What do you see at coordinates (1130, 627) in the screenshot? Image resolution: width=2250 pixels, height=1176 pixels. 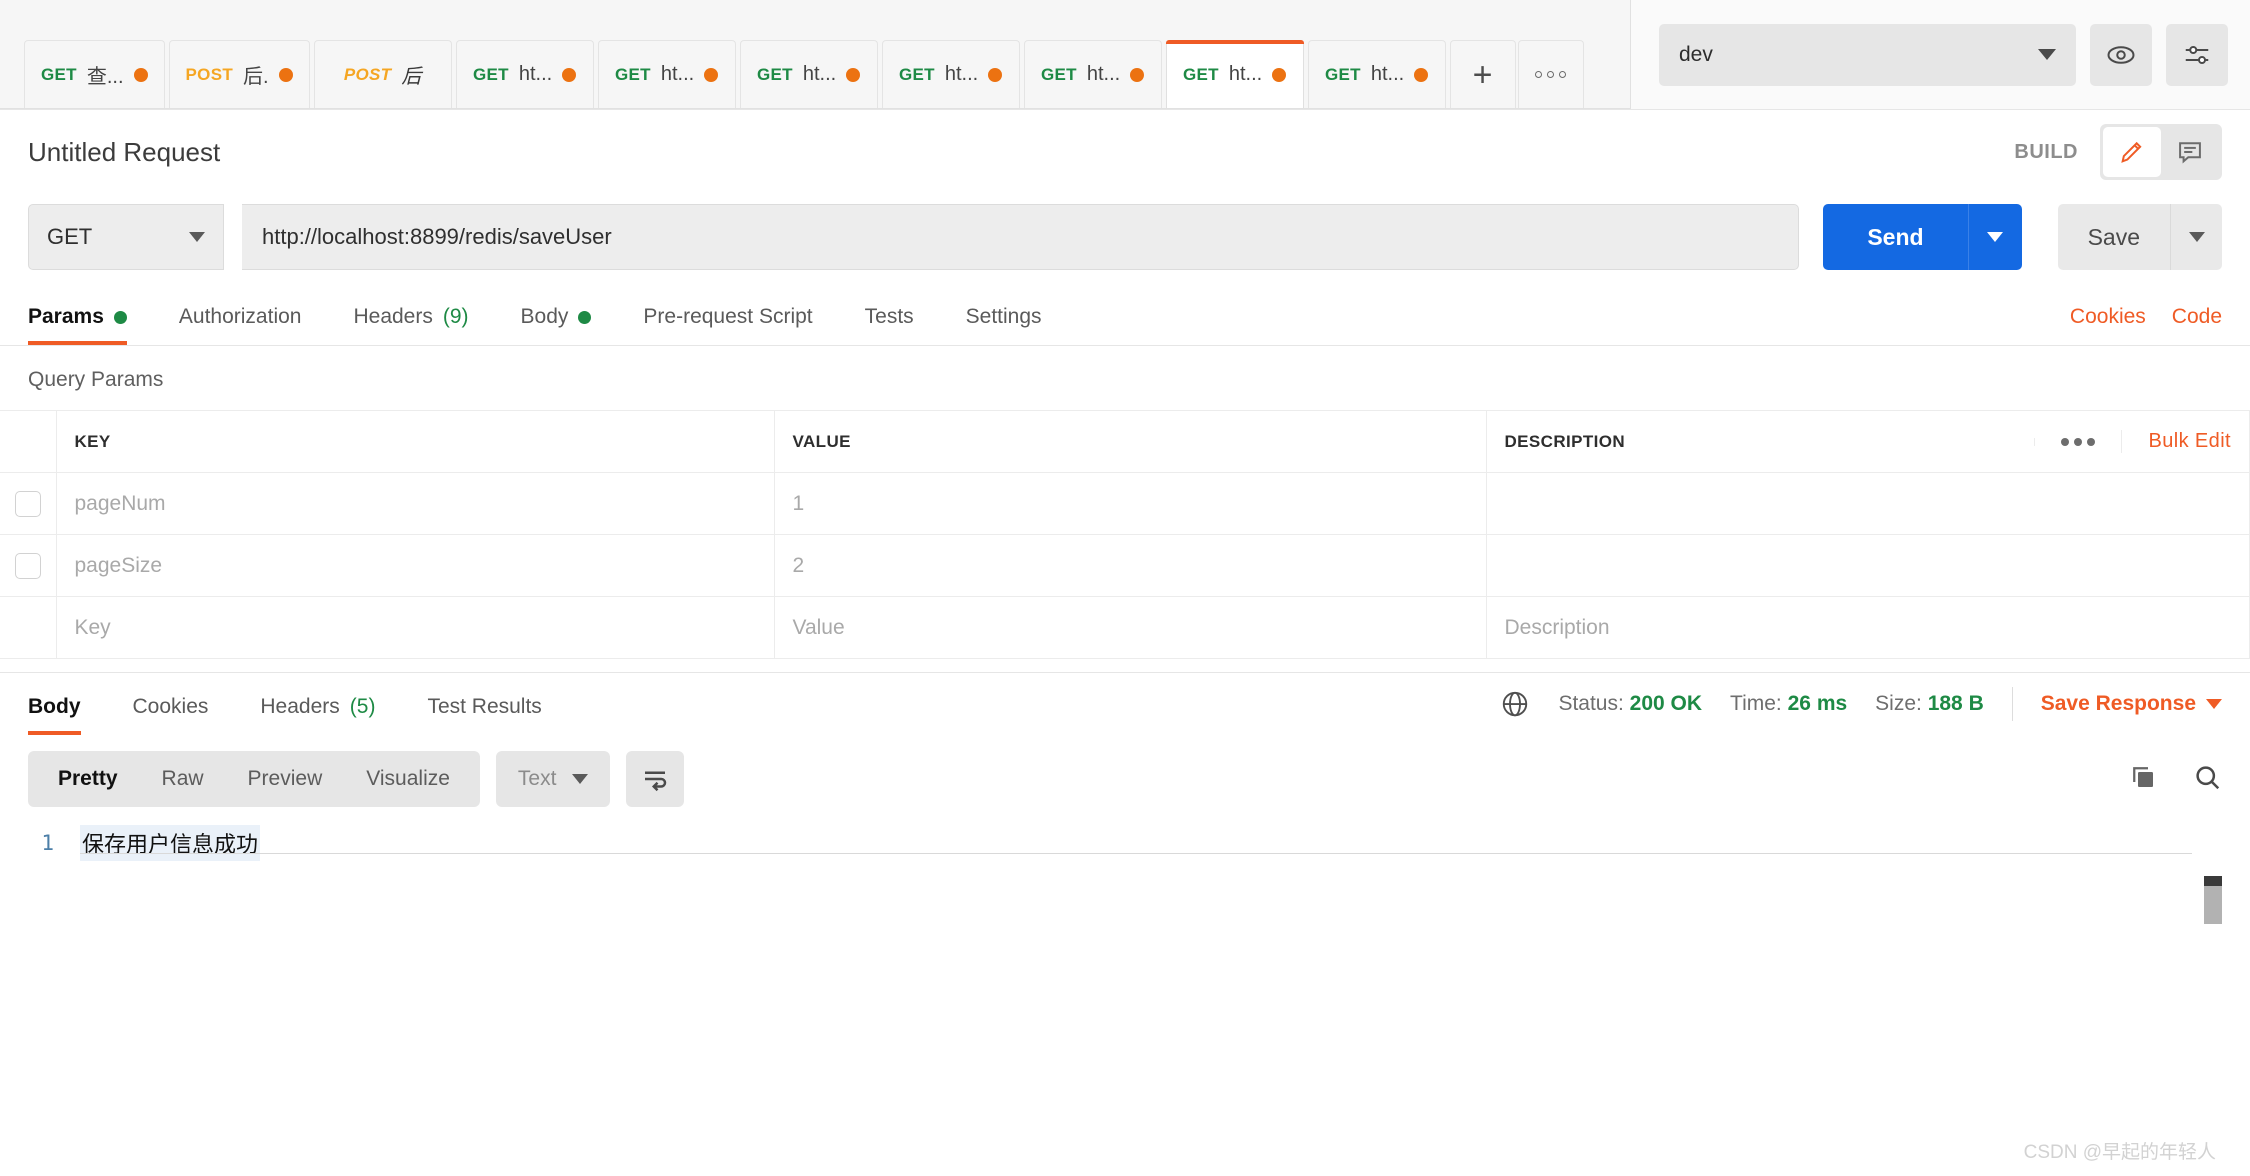 I see `cell-value: Value` at bounding box center [1130, 627].